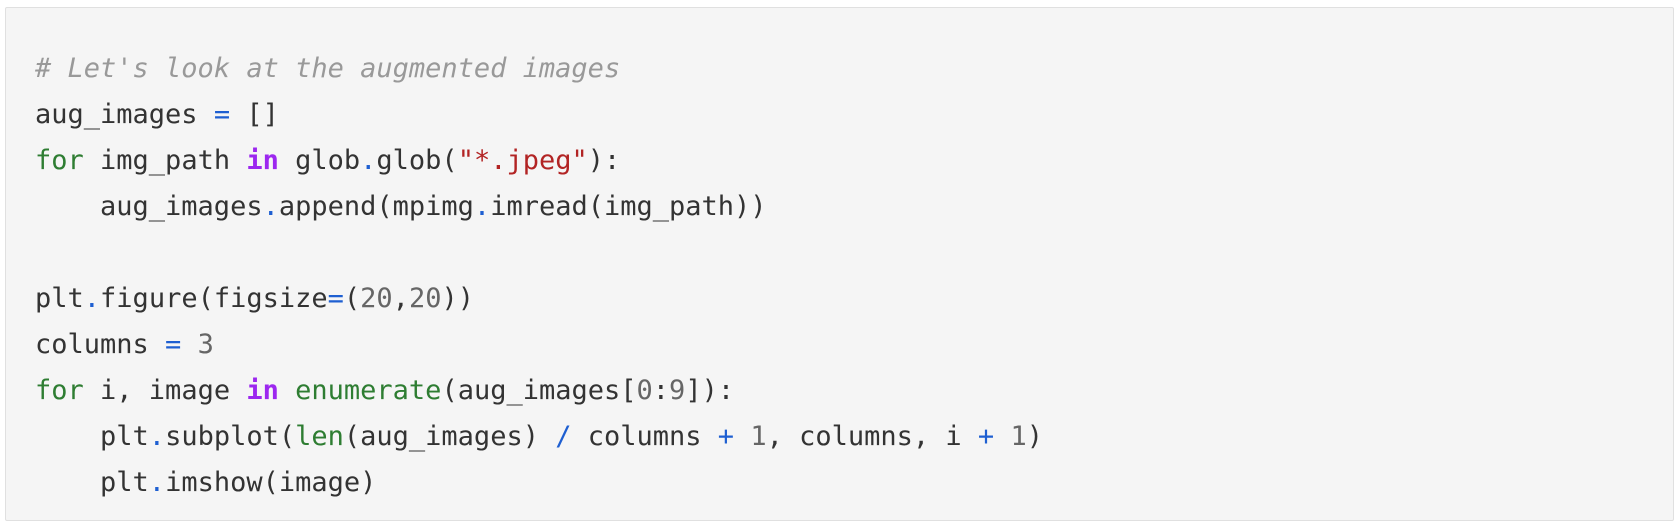  Describe the element at coordinates (214, 298) in the screenshot. I see `code-token: figure(figsize` at that location.